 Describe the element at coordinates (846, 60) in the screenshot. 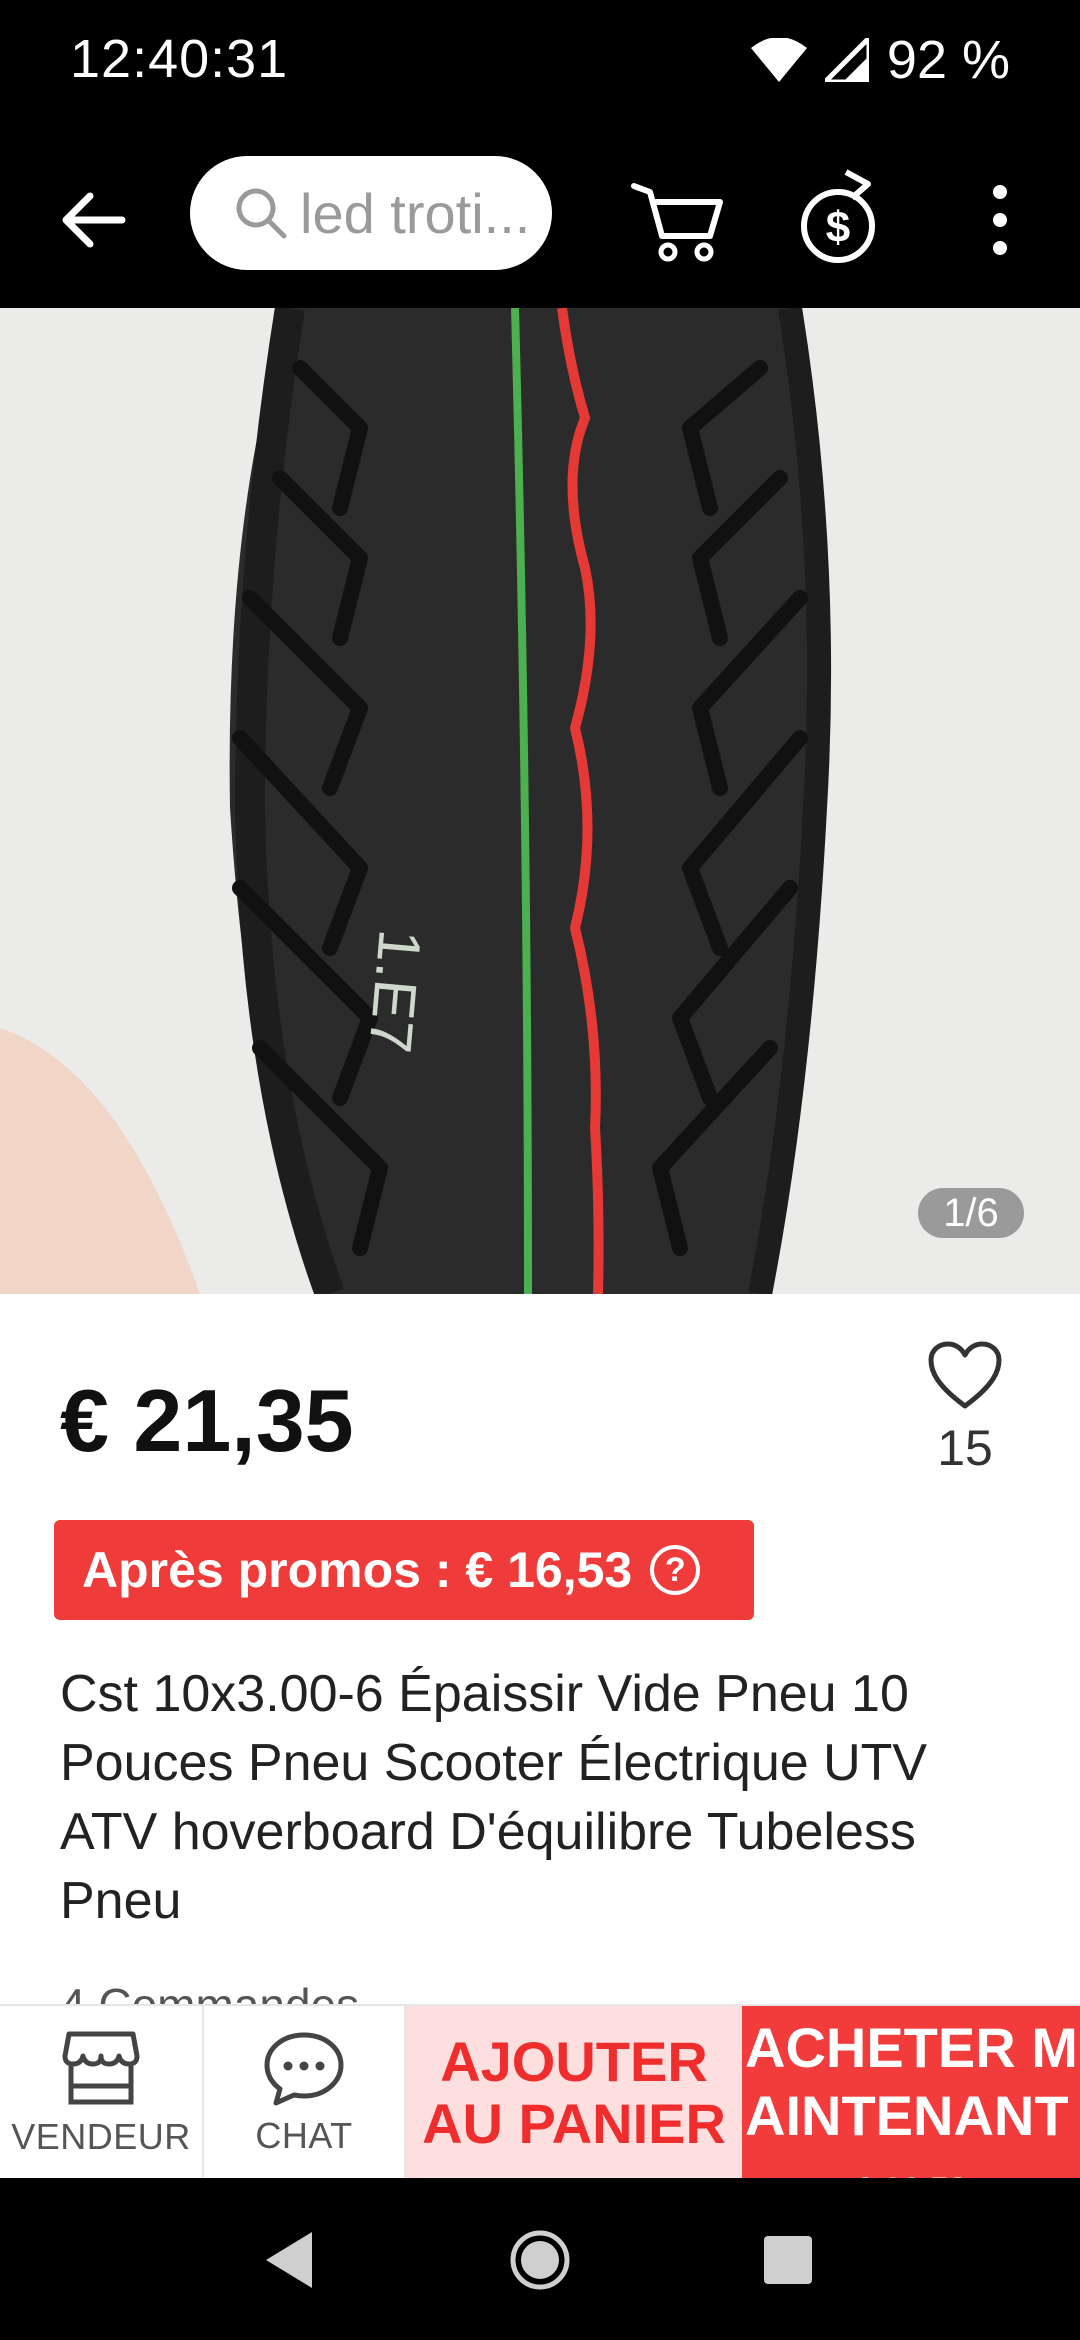

I see `cell-signal-icon` at that location.